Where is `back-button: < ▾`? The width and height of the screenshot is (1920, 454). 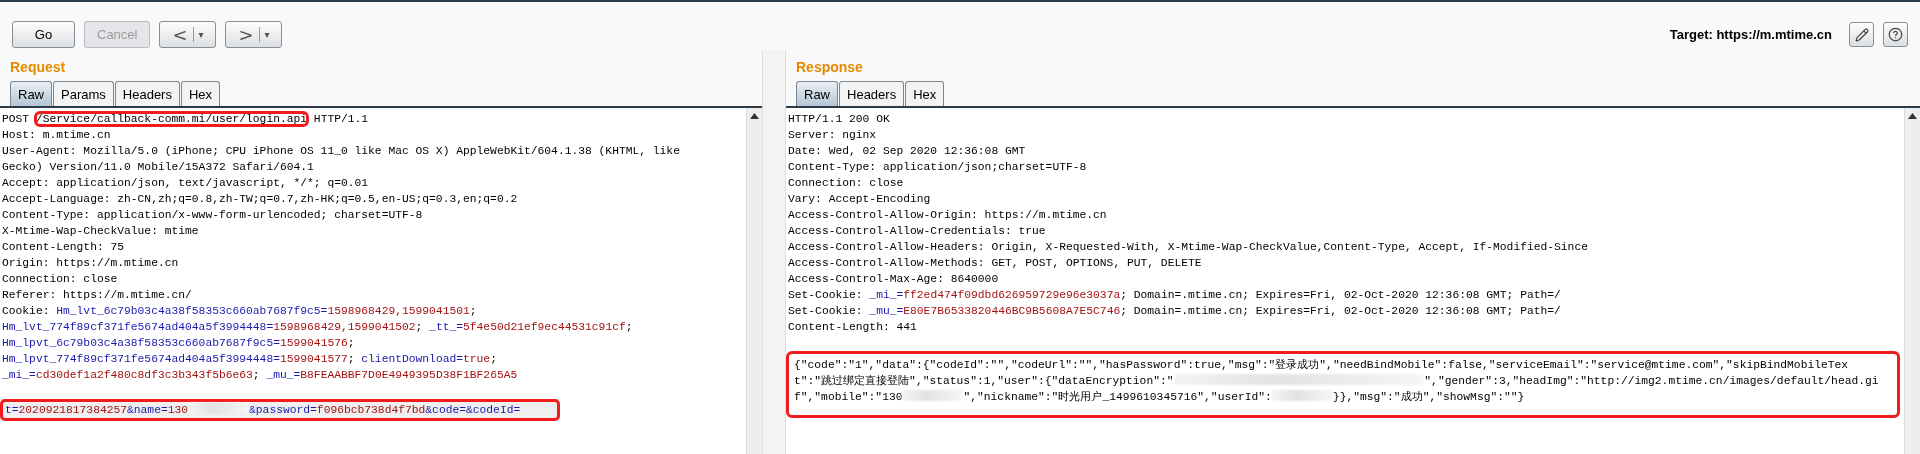 back-button: < ▾ is located at coordinates (188, 34).